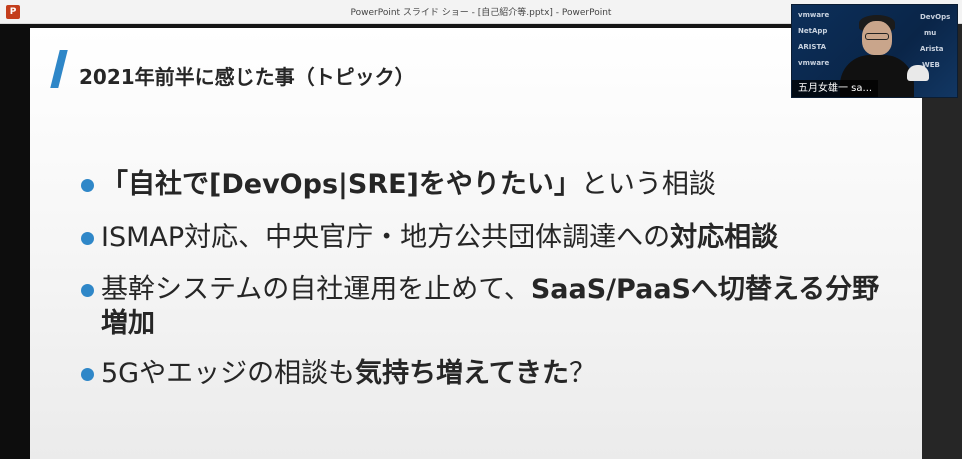 This screenshot has height=459, width=962. Describe the element at coordinates (724, 237) in the screenshot. I see `bullet-text-bold: 対応相談` at that location.